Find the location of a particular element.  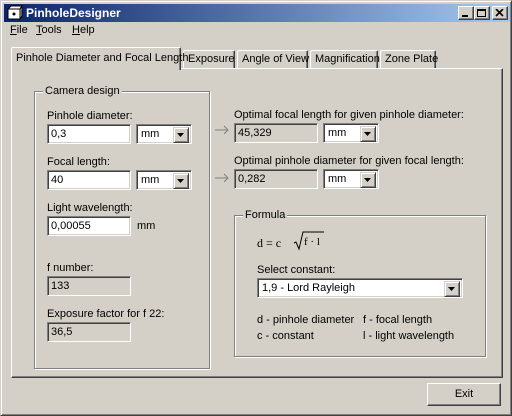

constant-value: 1,9 - Lord Rayleigh is located at coordinates (308, 288).